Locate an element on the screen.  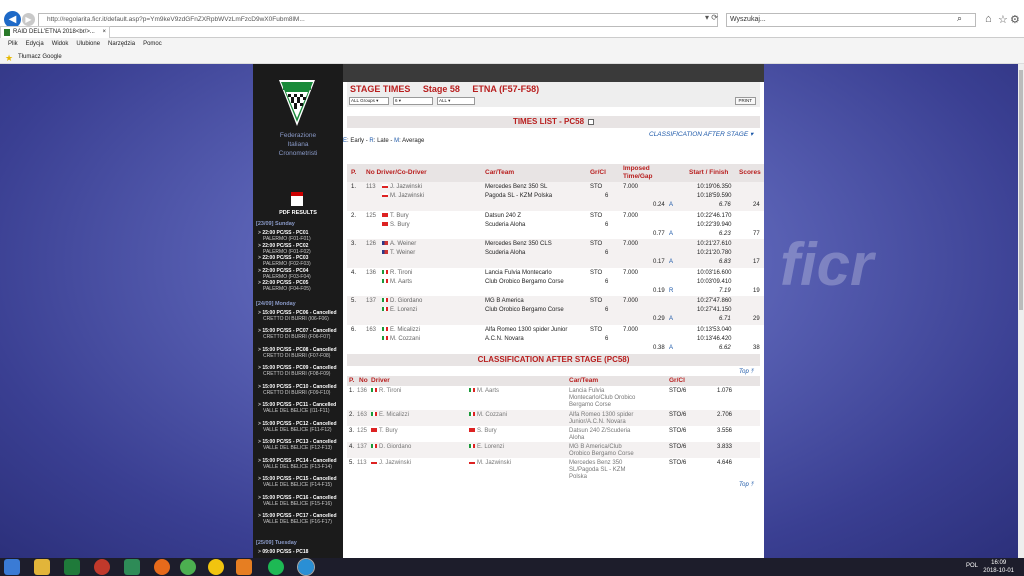
top-link: Top ⤒ is located at coordinates (746, 372).